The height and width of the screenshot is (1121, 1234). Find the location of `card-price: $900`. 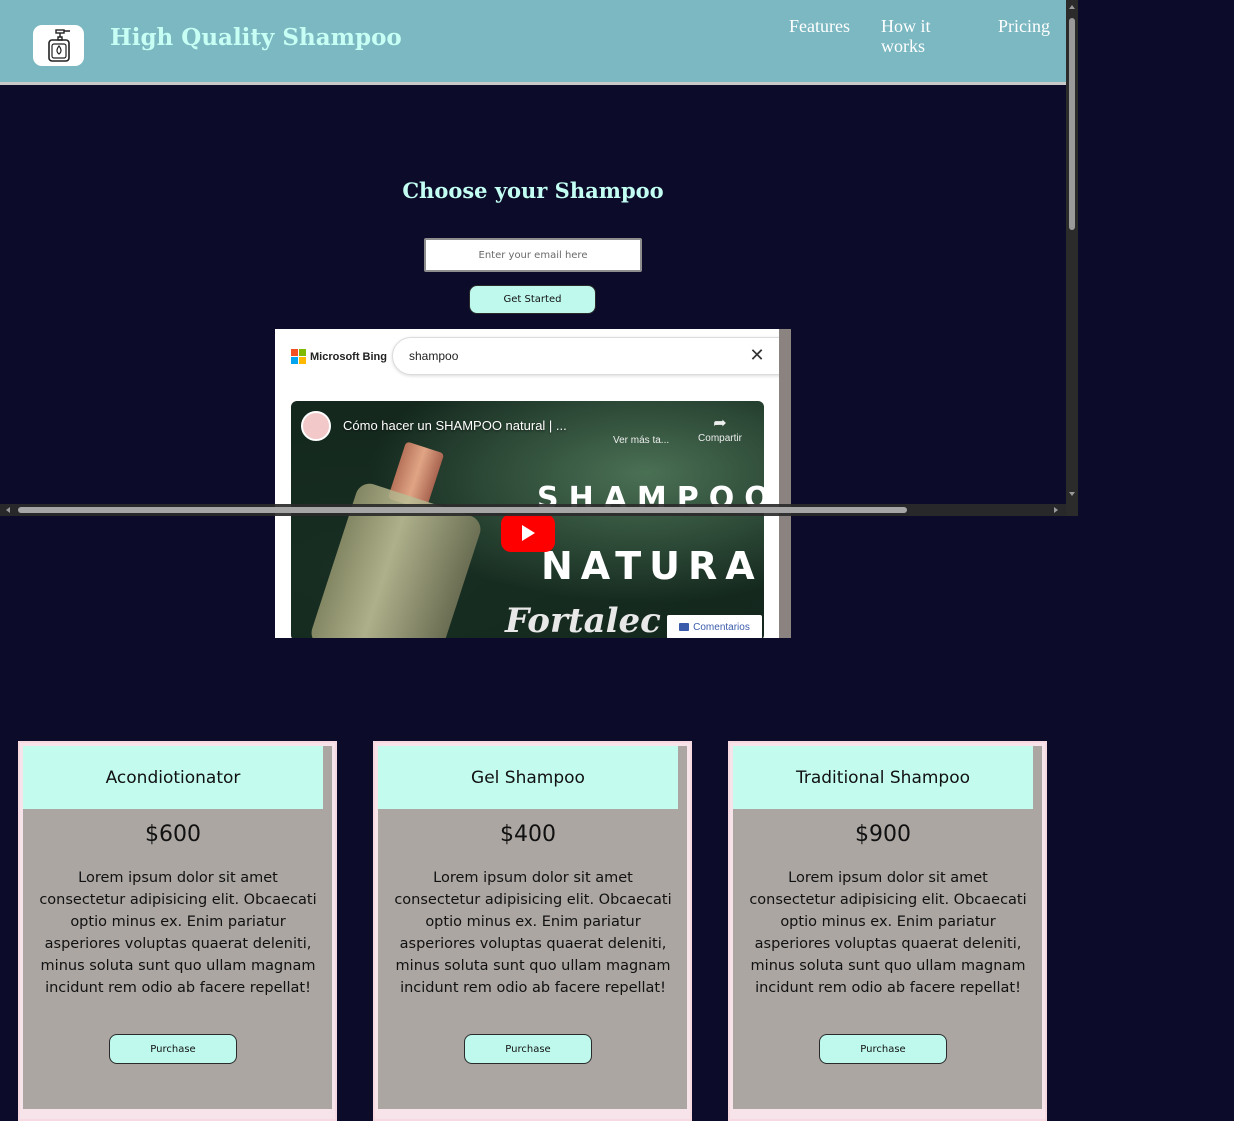

card-price: $900 is located at coordinates (883, 834).